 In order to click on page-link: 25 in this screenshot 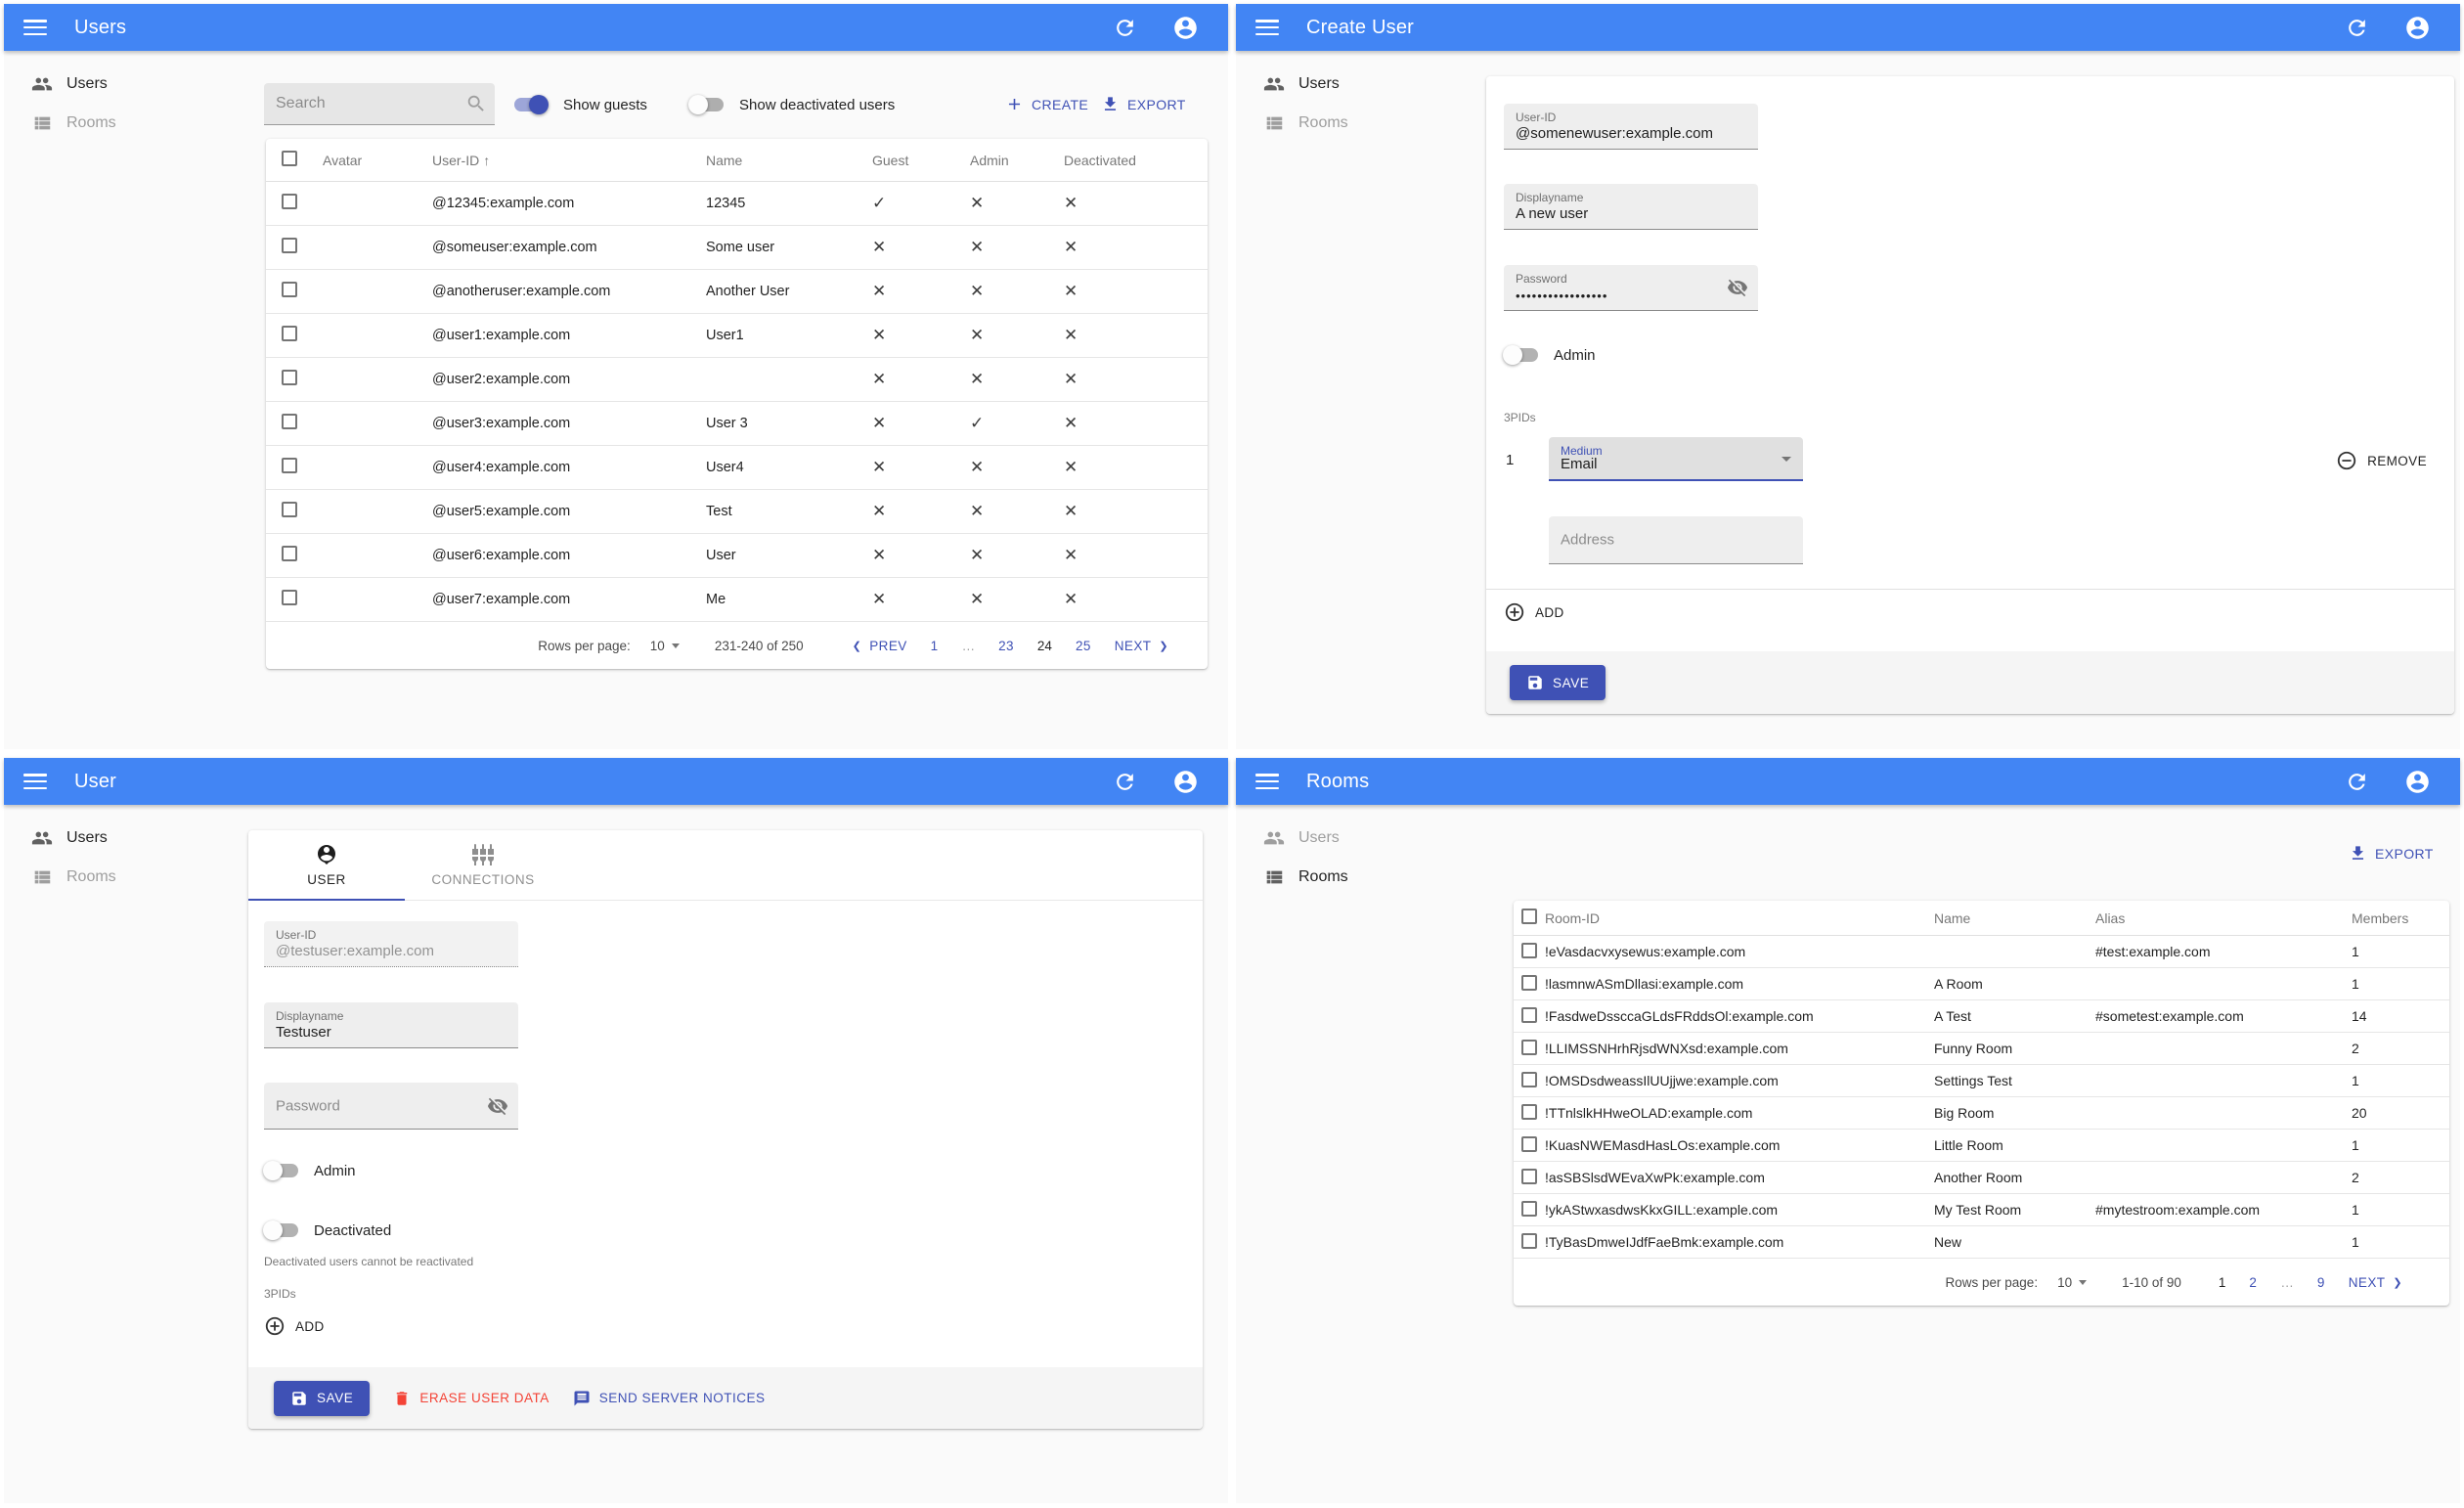, I will do `click(1083, 646)`.